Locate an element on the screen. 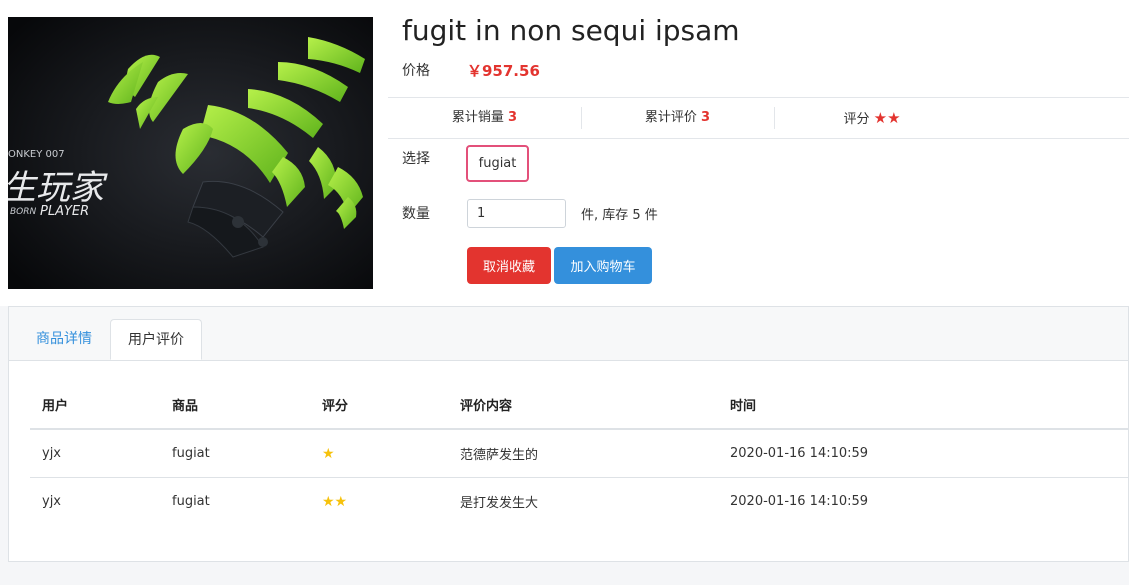  table-row: yjx fugiat ★★ 是打发发生大 2020-01-16 14:10:59 is located at coordinates (579, 502).